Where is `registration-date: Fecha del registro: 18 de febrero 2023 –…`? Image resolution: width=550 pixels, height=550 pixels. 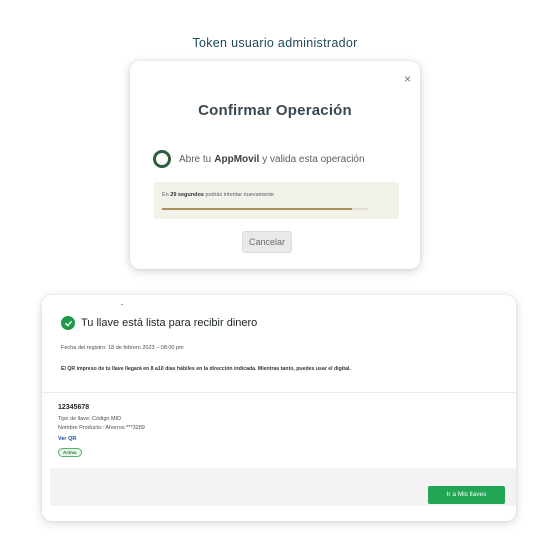
registration-date: Fecha del registro: 18 de febrero 2023 –… is located at coordinates (122, 348).